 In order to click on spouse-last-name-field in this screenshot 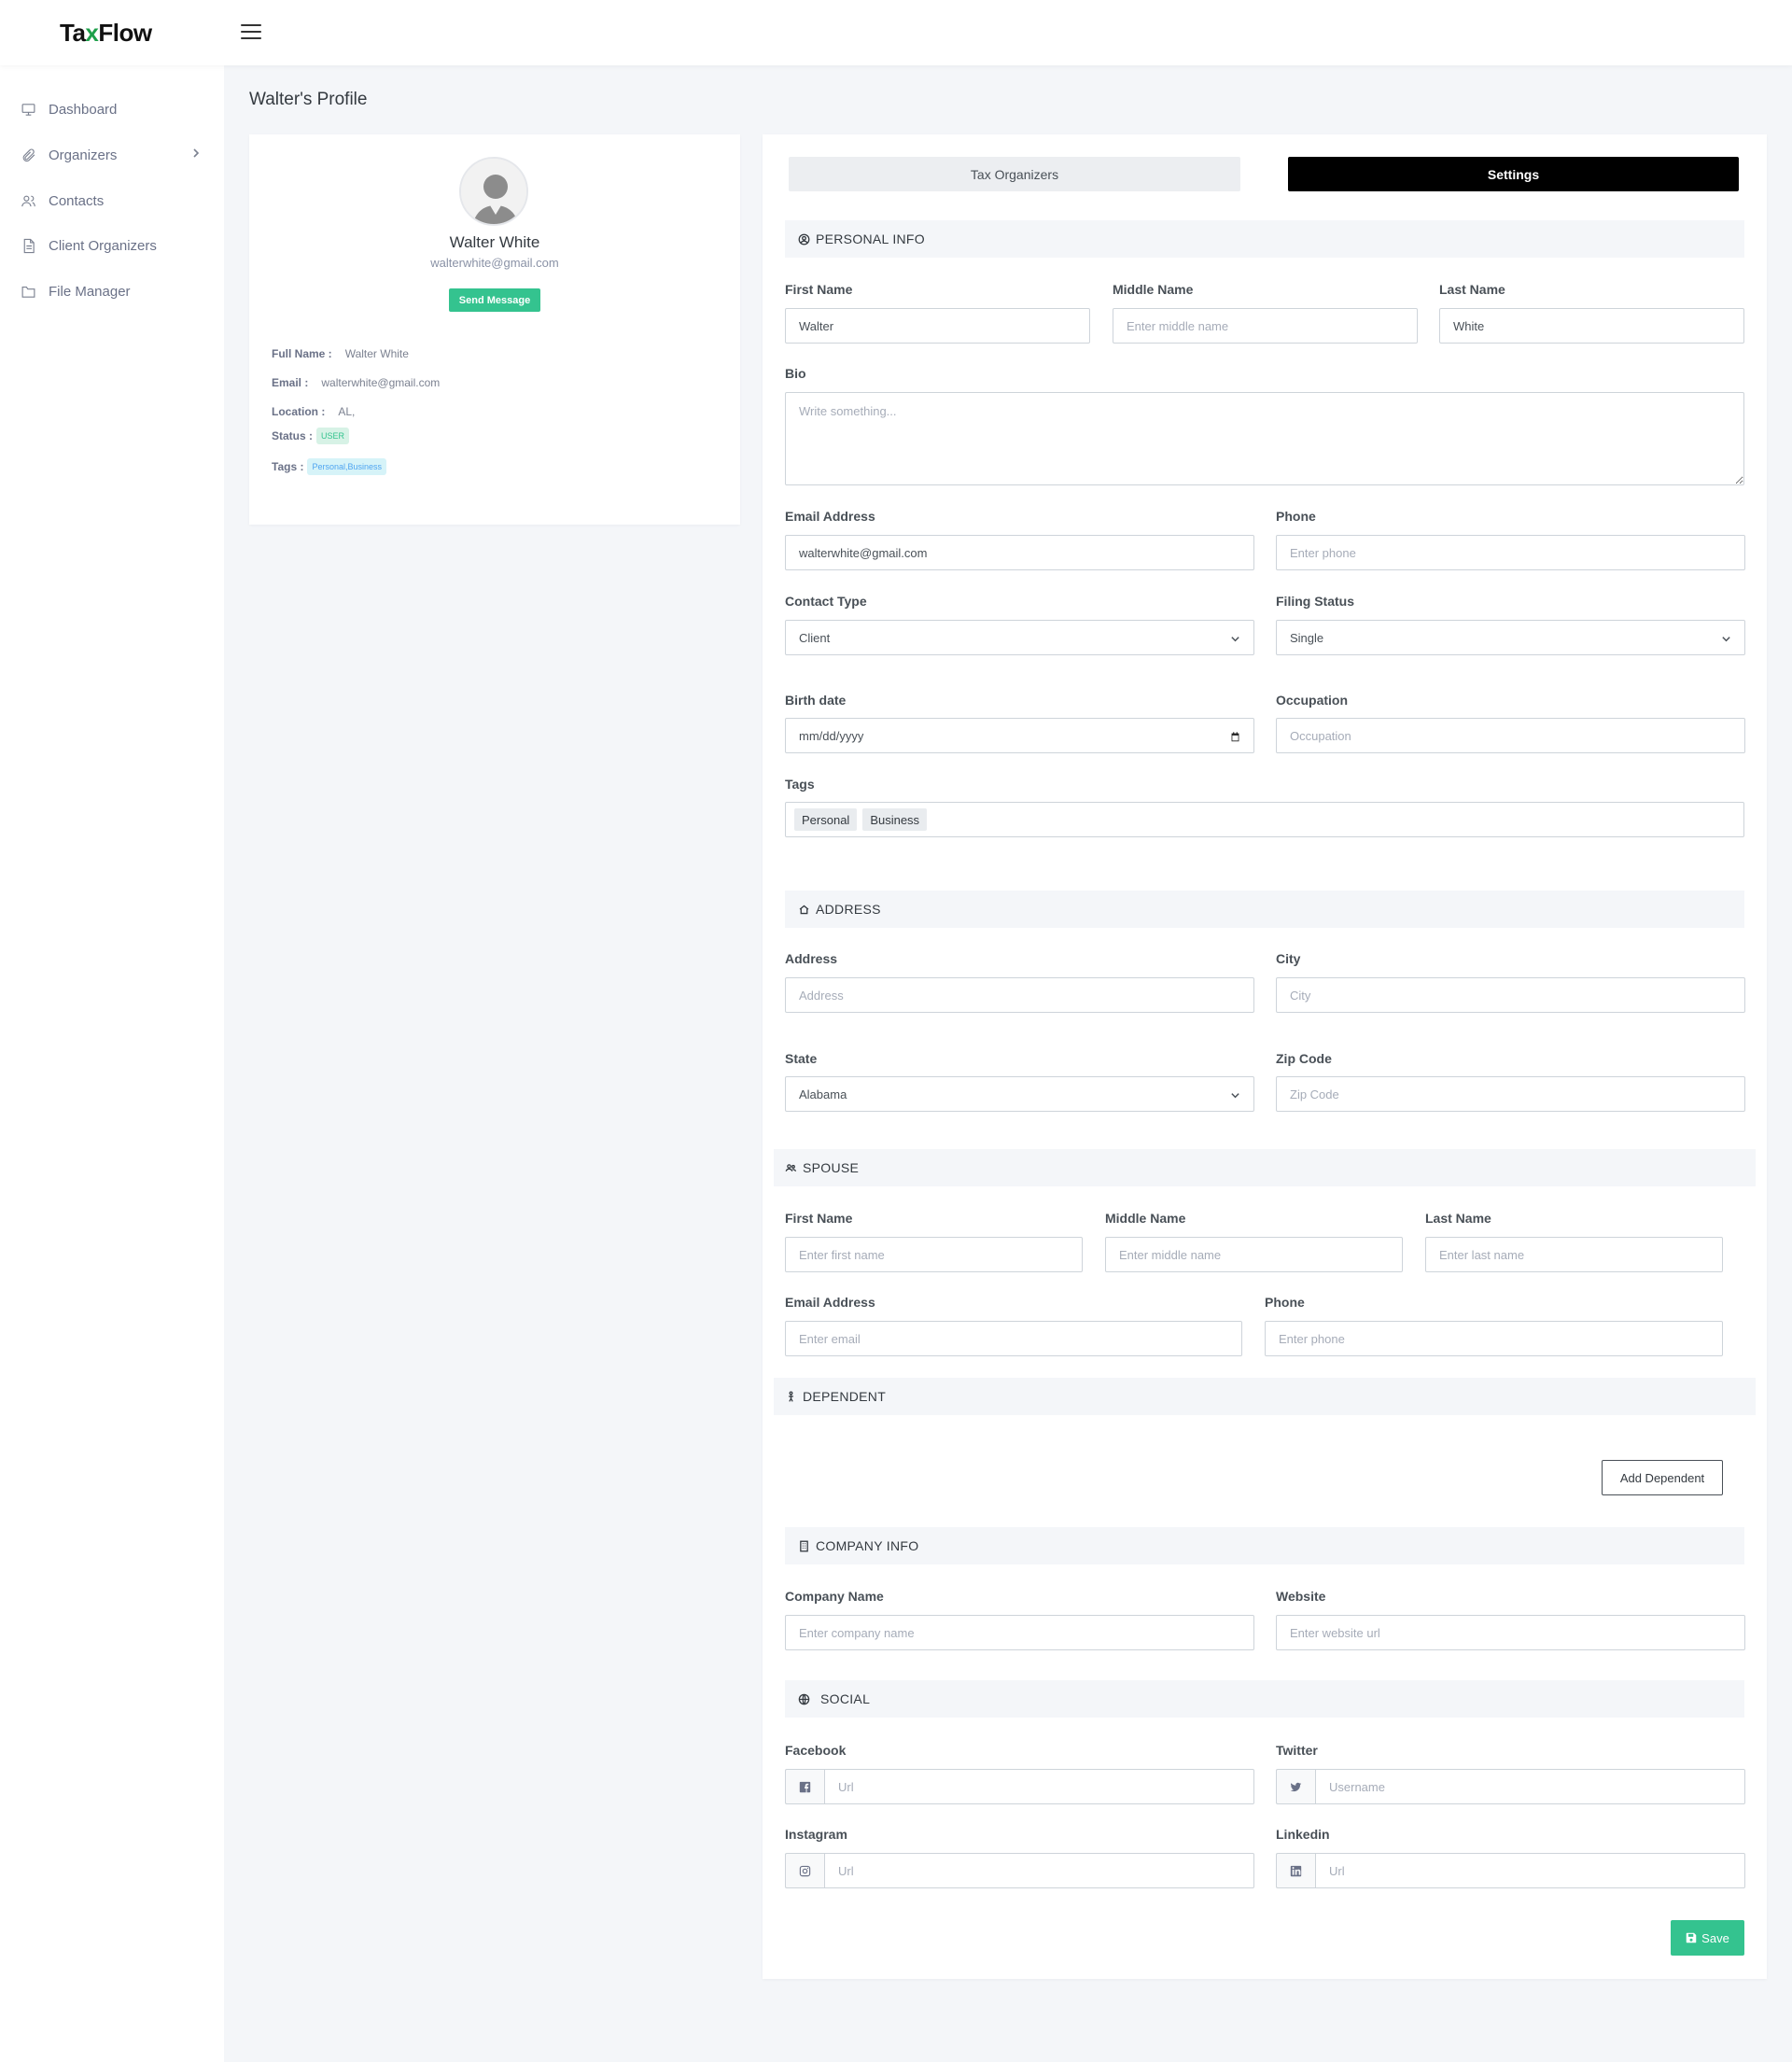, I will do `click(1574, 1254)`.